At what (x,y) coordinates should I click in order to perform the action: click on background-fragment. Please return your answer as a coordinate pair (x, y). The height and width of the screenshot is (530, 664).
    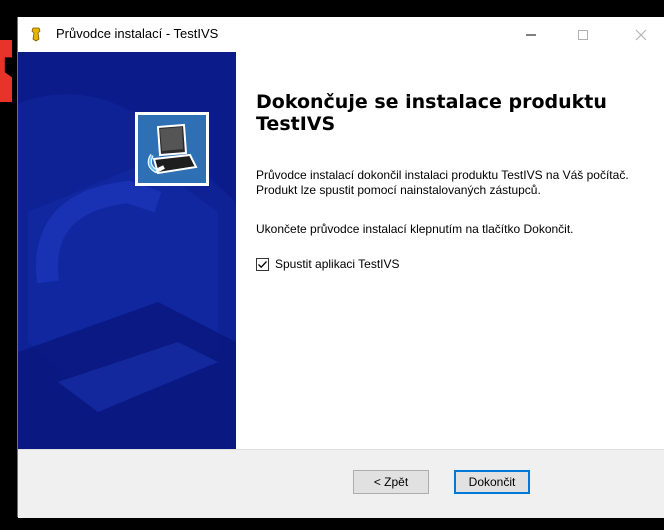
    Looking at the image, I should click on (6, 71).